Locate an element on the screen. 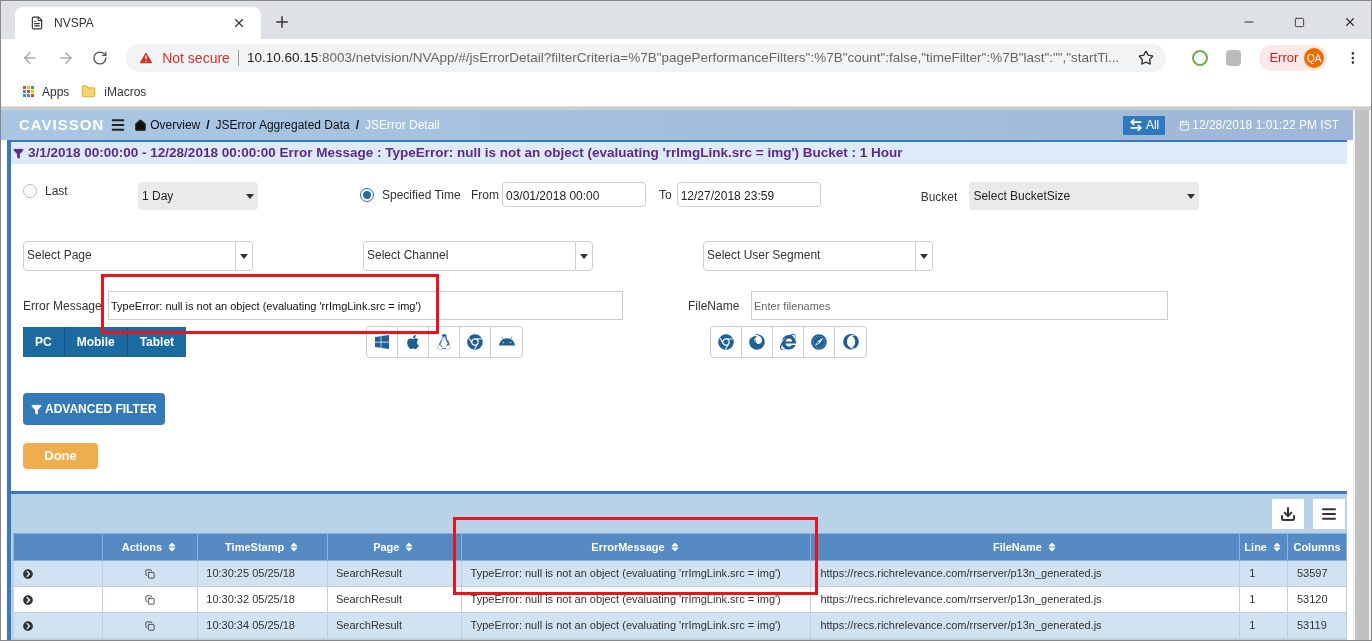  column-list-button is located at coordinates (1329, 514).